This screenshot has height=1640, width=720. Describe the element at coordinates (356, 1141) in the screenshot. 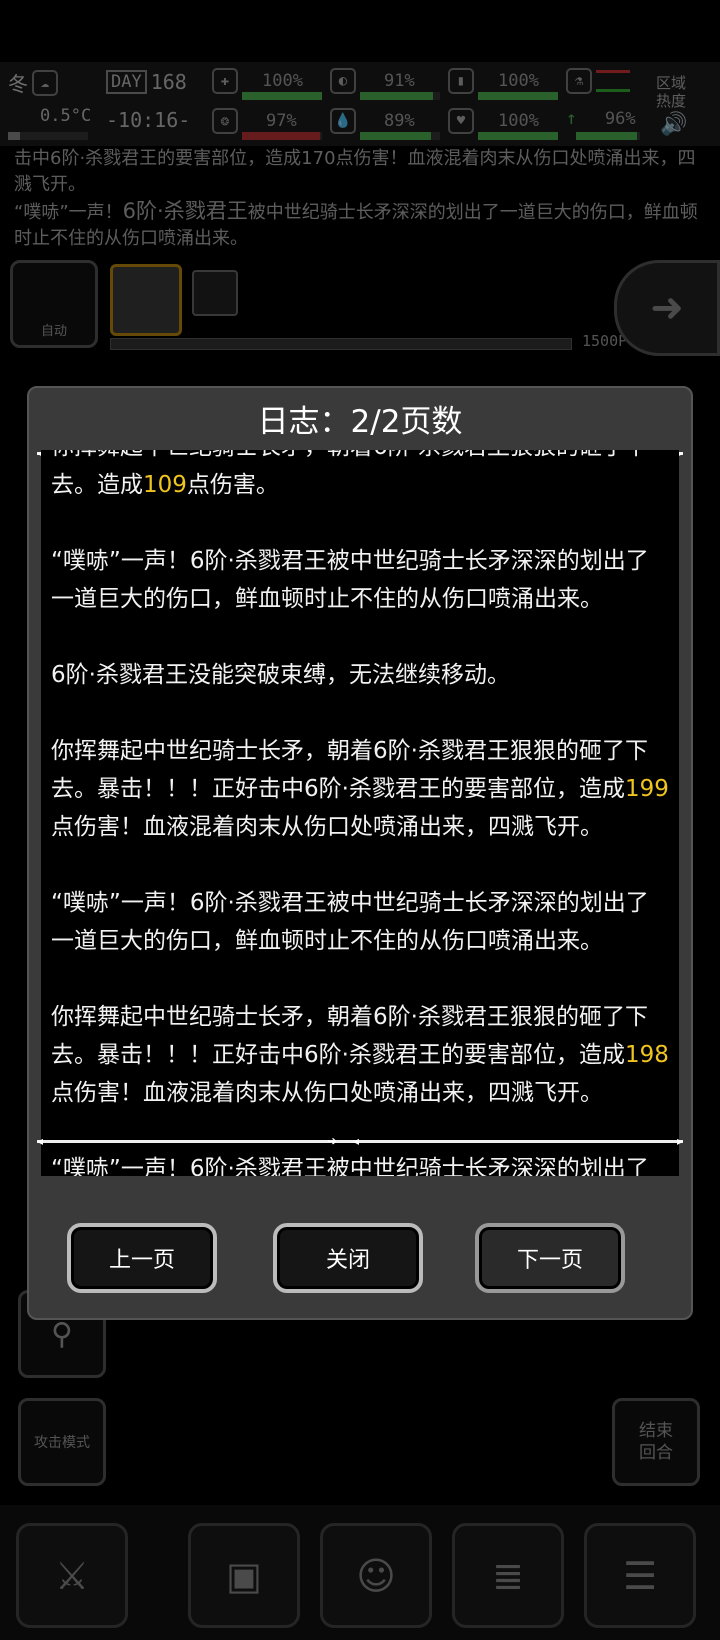

I see `arrow-left-icon: ◂` at that location.